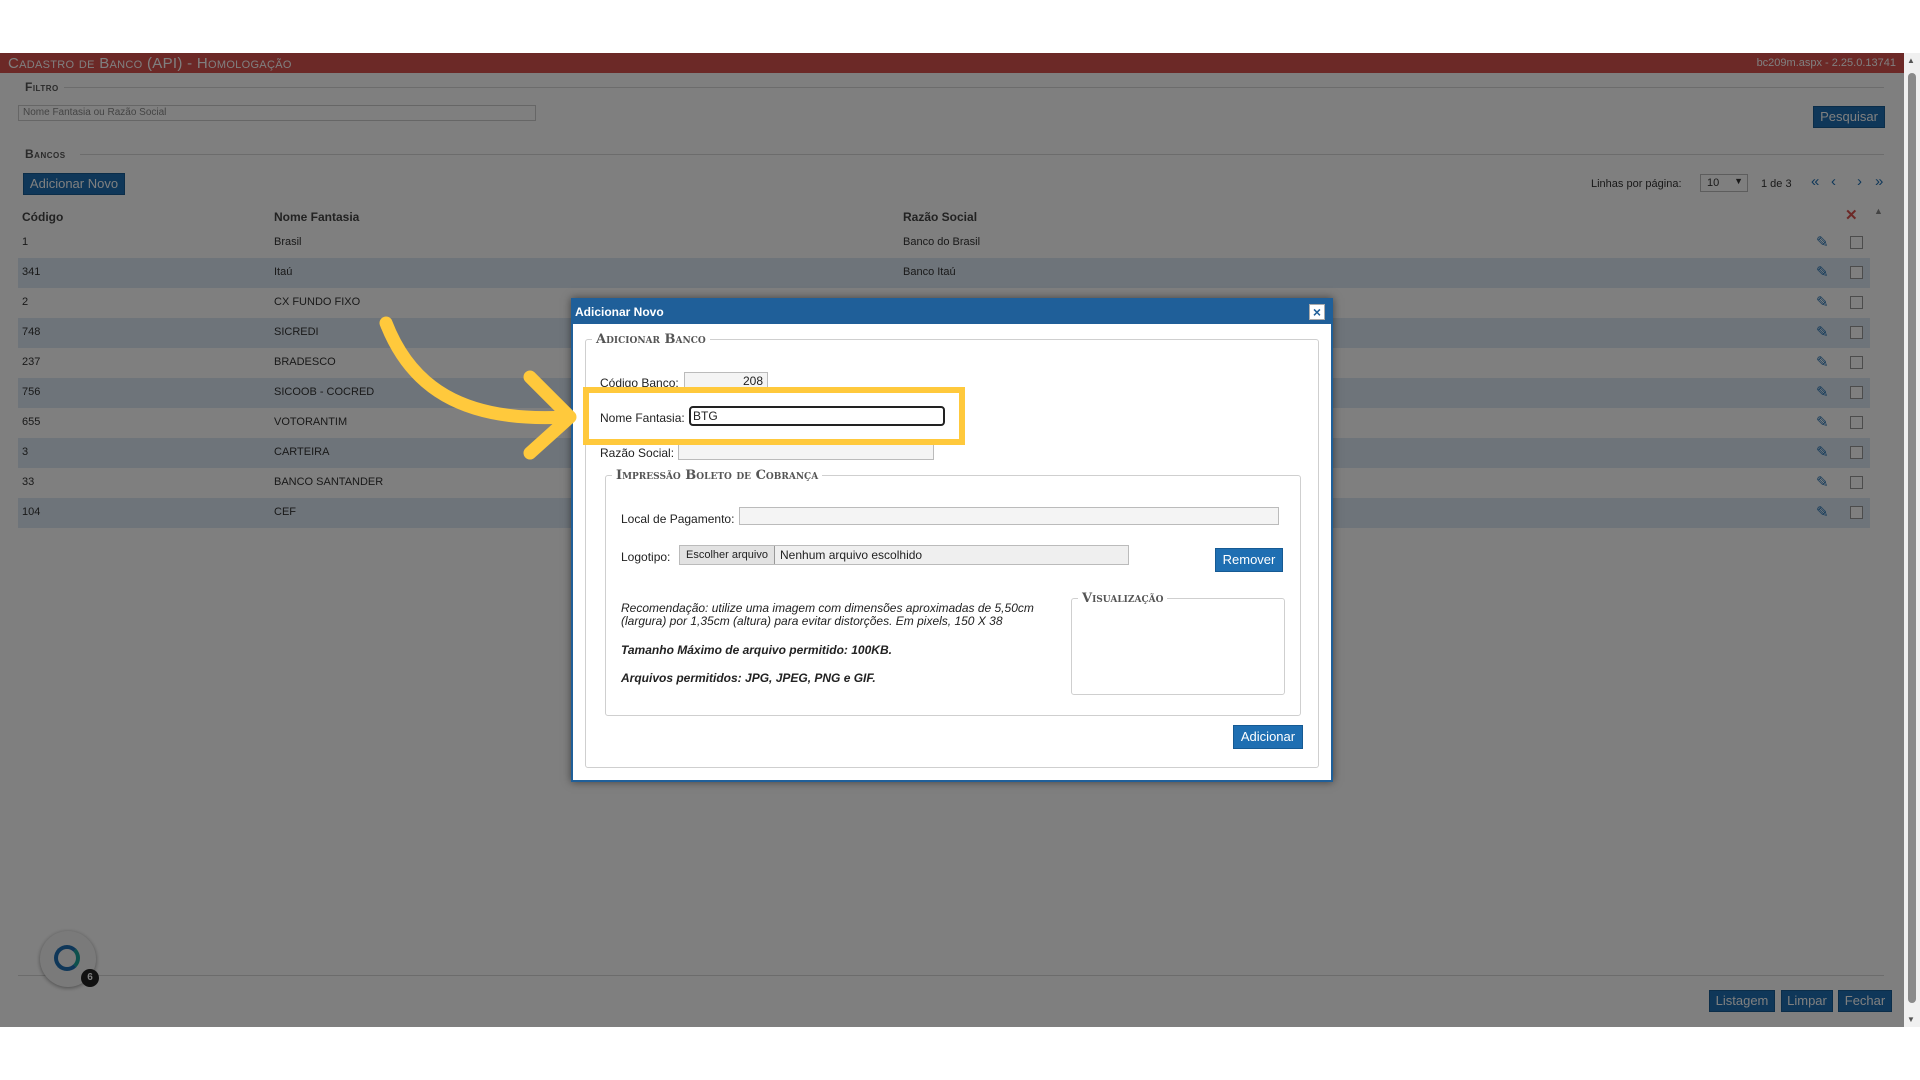  I want to click on focus-highlight: Nome Fantasia: BTG, so click(774, 416).